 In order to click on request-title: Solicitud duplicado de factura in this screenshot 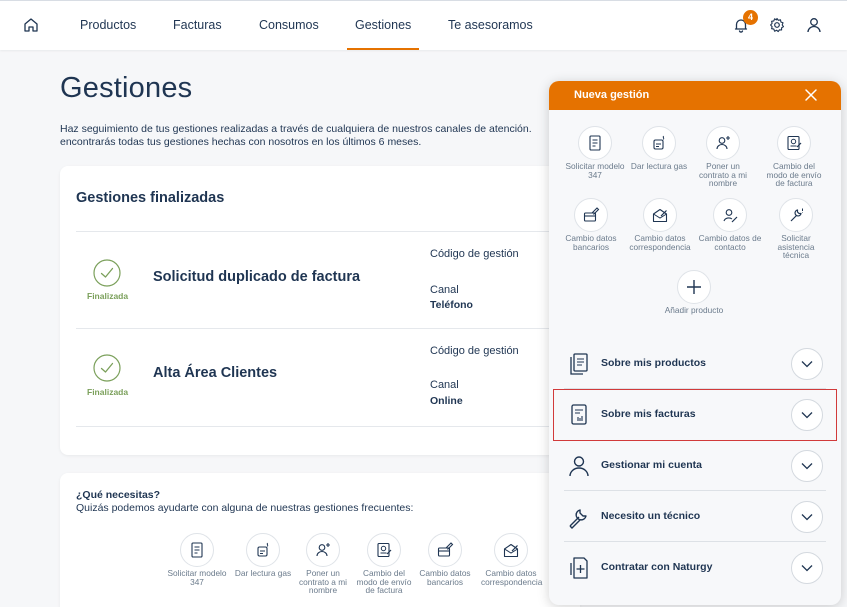, I will do `click(256, 277)`.